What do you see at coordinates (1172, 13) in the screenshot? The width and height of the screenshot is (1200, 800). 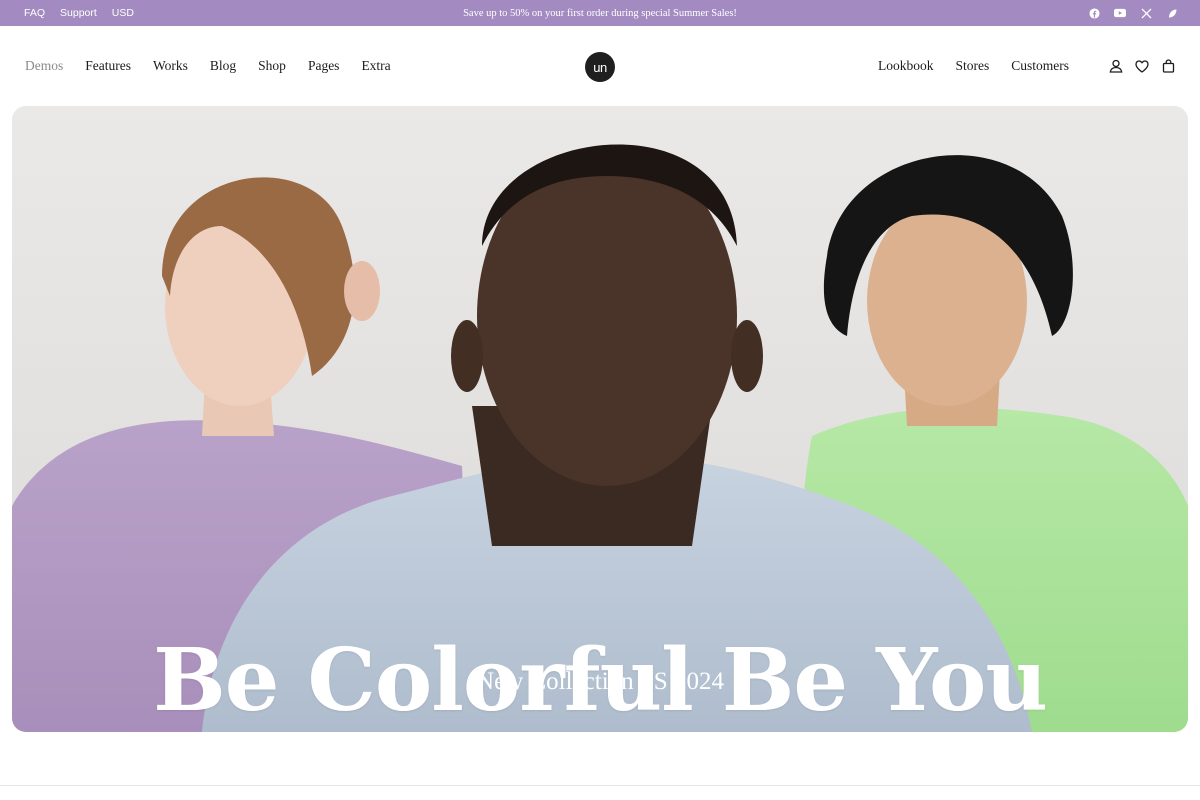 I see `threads-icon` at bounding box center [1172, 13].